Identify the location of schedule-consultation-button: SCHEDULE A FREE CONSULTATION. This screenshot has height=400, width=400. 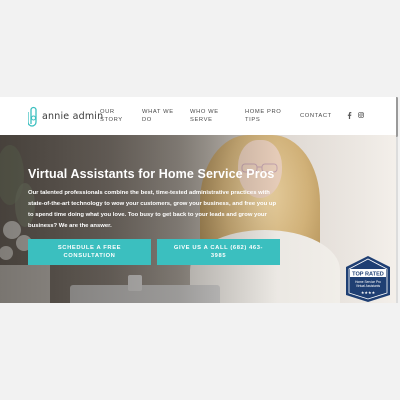
(89, 252).